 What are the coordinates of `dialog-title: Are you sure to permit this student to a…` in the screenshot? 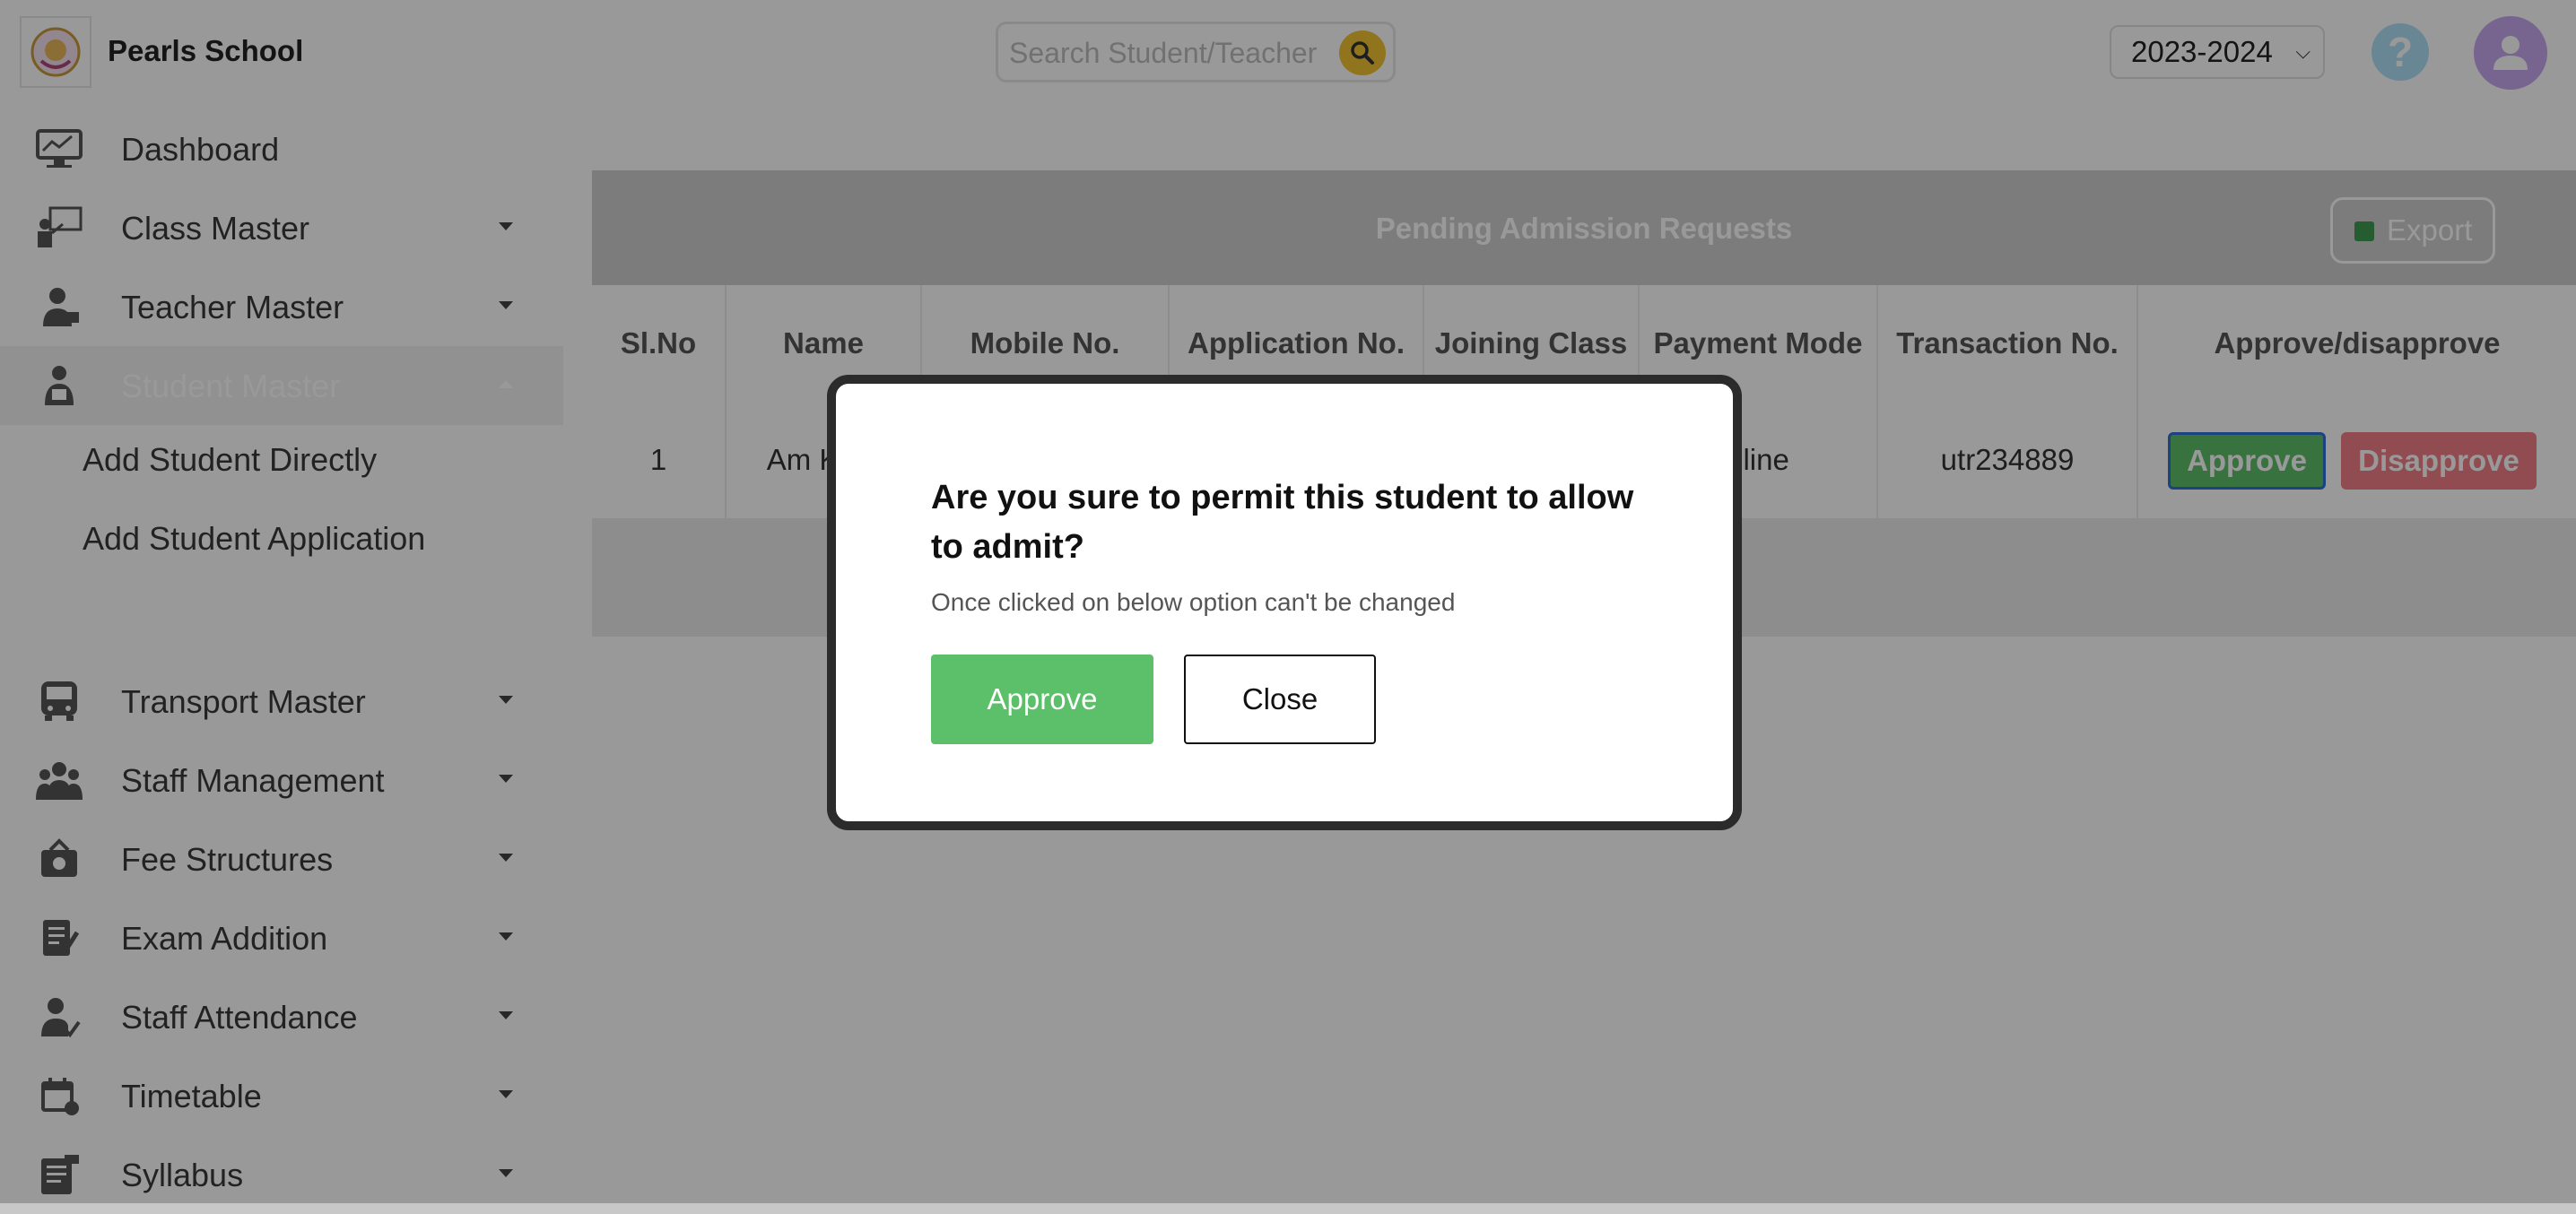 It's located at (1282, 522).